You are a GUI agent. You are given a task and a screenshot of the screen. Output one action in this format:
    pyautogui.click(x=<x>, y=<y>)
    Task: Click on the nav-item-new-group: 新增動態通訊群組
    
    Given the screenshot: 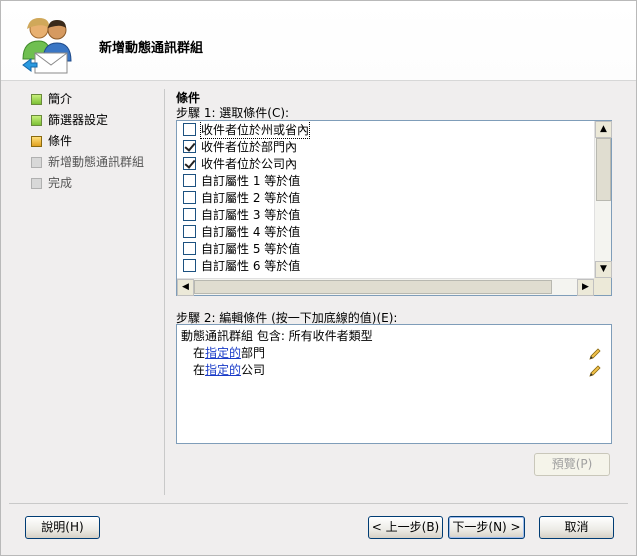 What is the action you would take?
    pyautogui.click(x=96, y=162)
    